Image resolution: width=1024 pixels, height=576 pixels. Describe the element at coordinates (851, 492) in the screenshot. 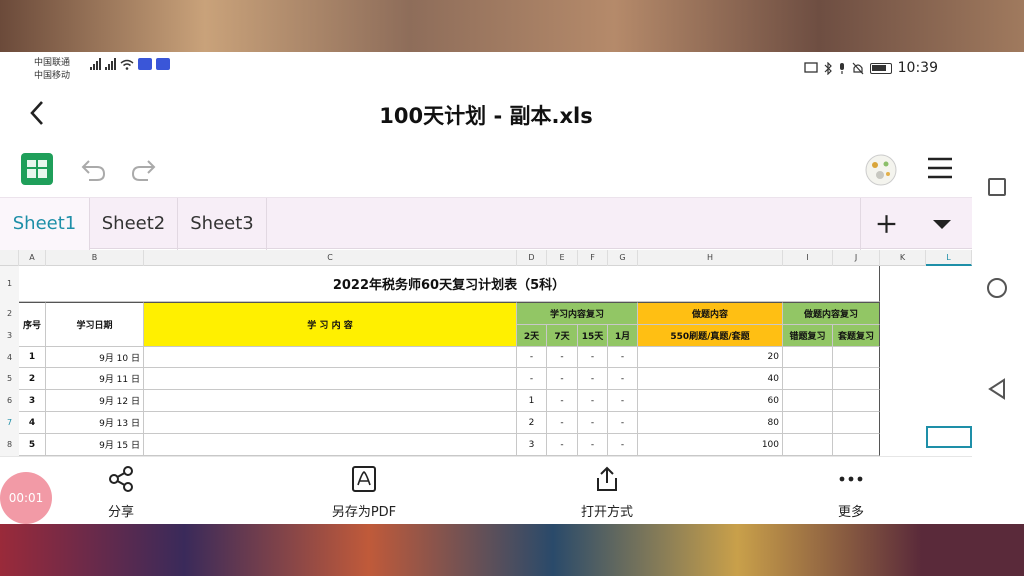

I see `more-button: 更多` at that location.